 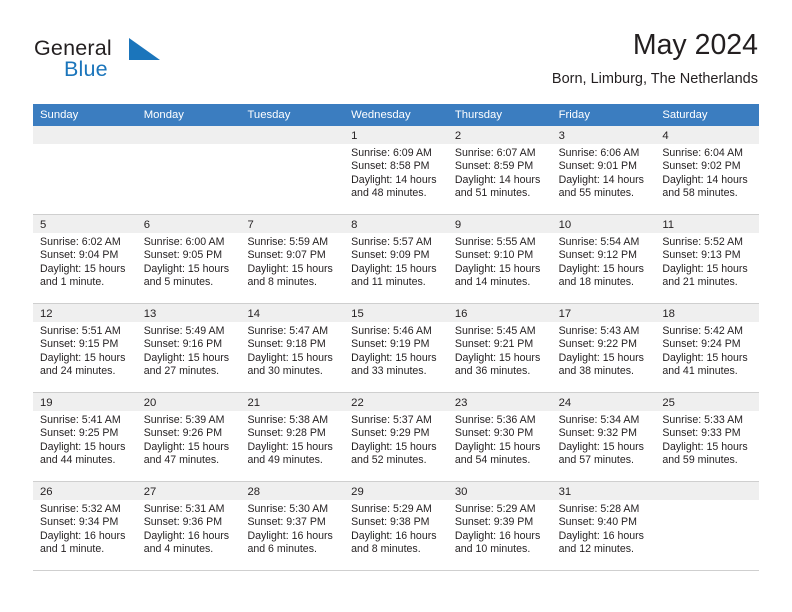 What do you see at coordinates (599, 509) in the screenshot?
I see `day-detail-line: Sunrise: 5:28 AM` at bounding box center [599, 509].